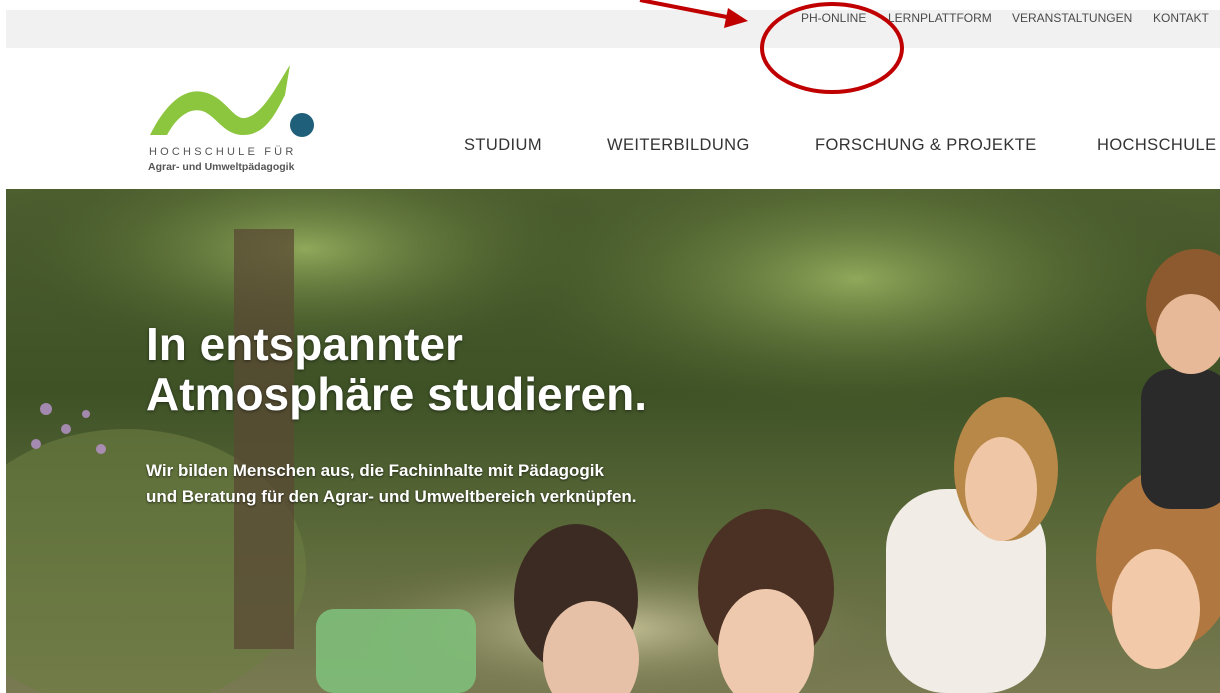  I want to click on logo-line-2: Agrar- und Umweltpädagogik, so click(221, 167).